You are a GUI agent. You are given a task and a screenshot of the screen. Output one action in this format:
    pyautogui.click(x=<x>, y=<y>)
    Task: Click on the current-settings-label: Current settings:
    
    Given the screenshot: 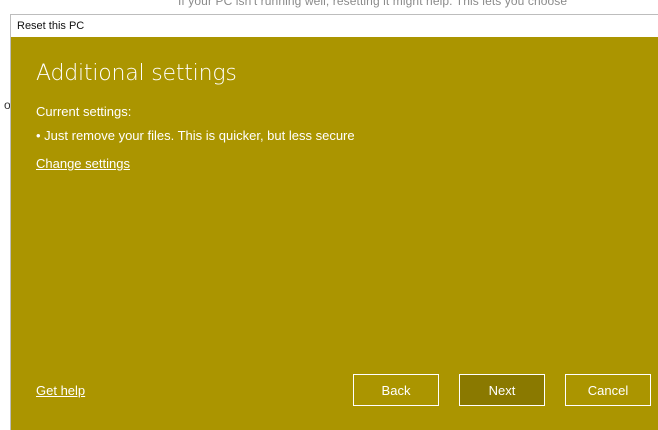 What is the action you would take?
    pyautogui.click(x=84, y=111)
    